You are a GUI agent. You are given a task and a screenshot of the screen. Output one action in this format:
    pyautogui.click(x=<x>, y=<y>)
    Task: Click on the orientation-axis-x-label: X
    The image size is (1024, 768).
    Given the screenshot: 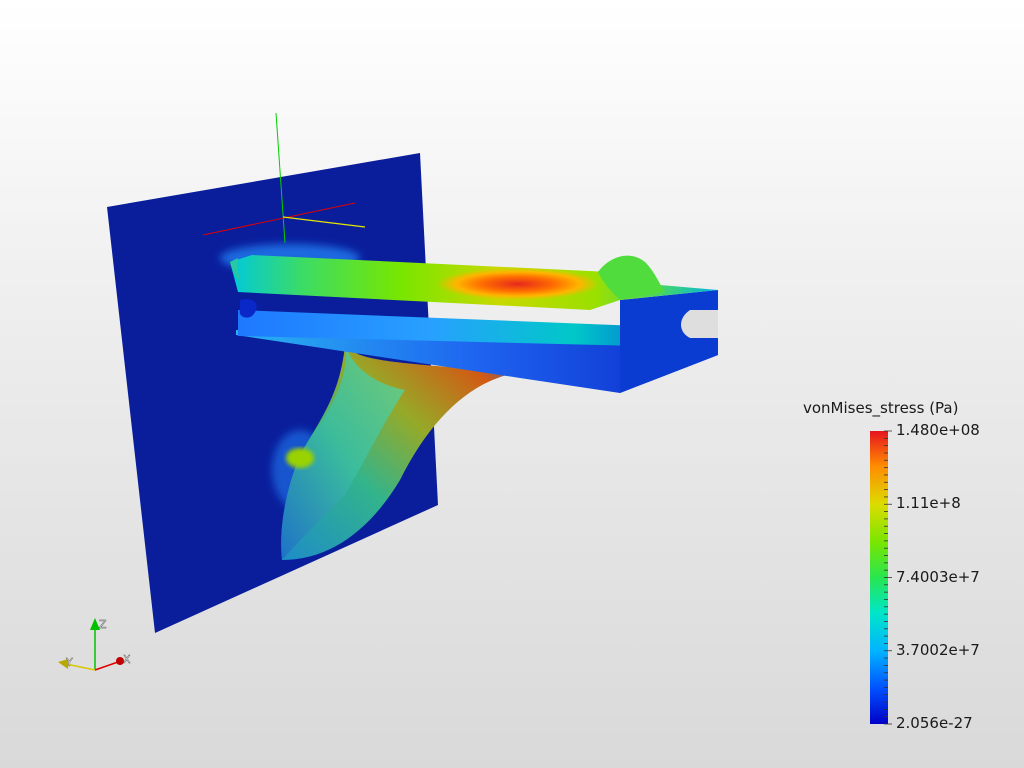 What is the action you would take?
    pyautogui.click(x=127, y=659)
    